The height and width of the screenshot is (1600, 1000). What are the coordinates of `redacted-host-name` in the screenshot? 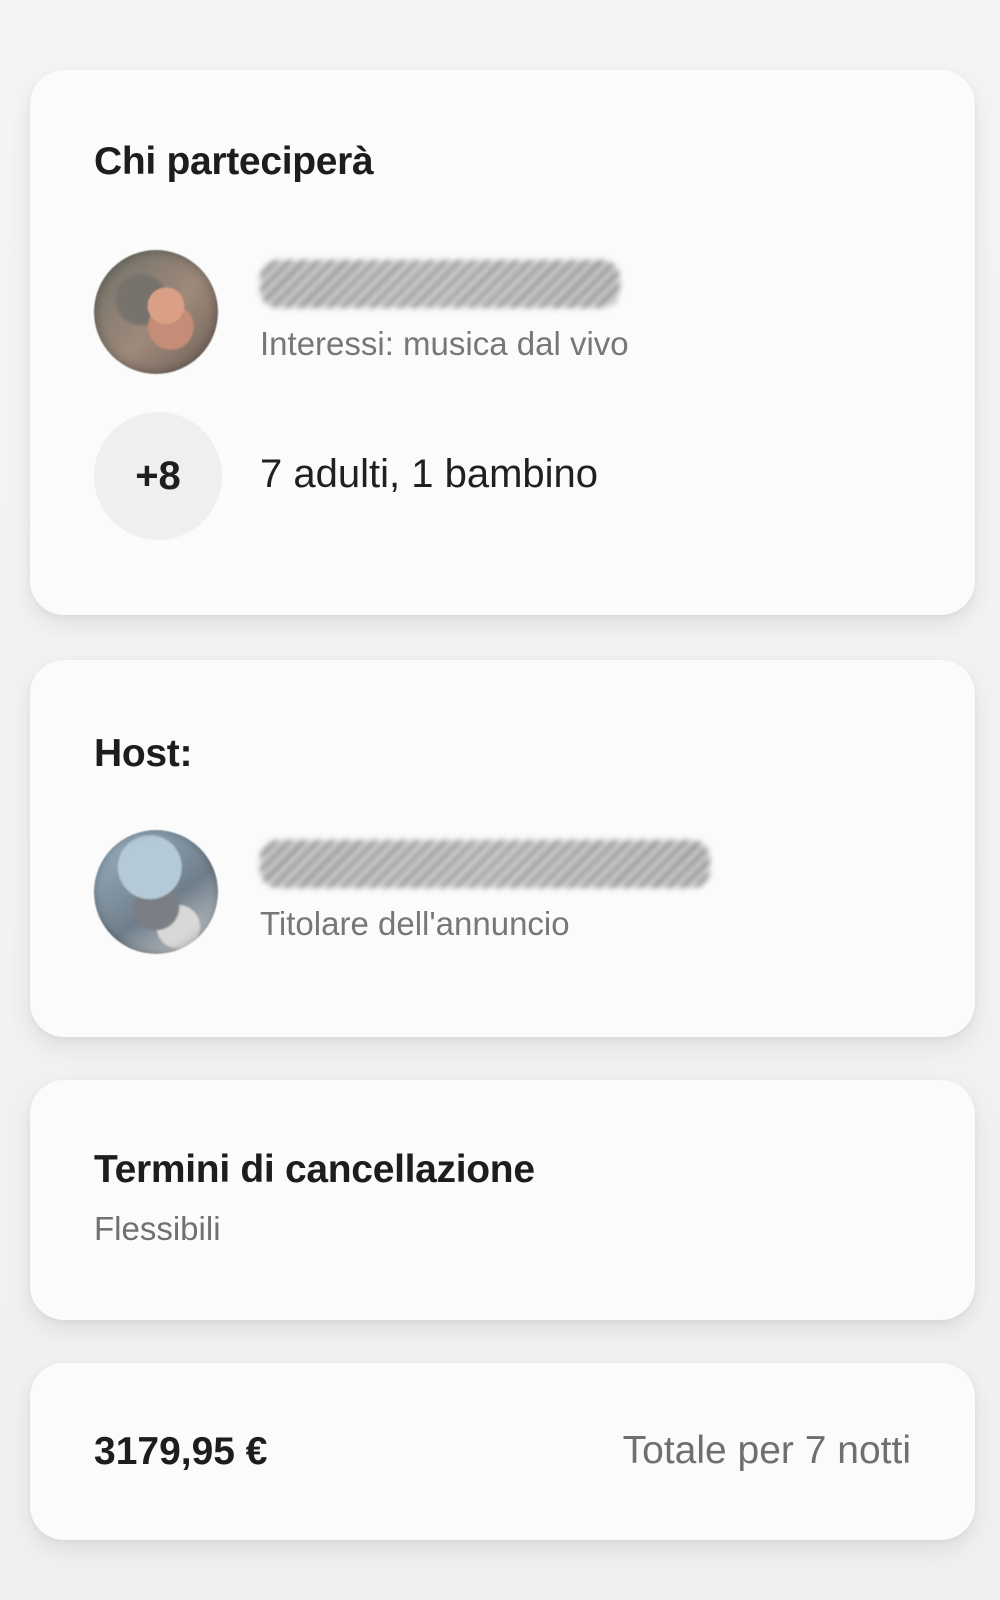 It's located at (485, 864).